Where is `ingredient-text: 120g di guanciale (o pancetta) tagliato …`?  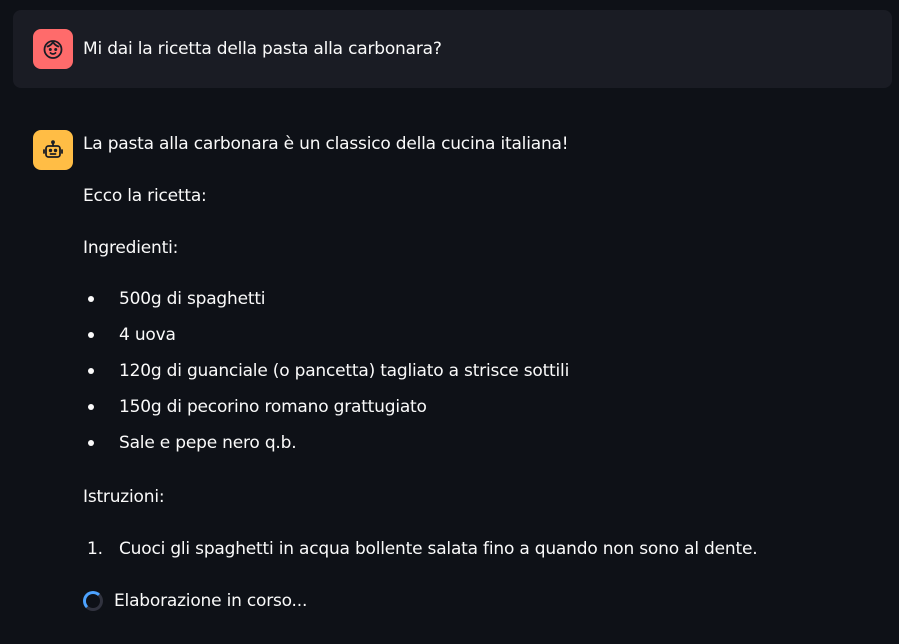 ingredient-text: 120g di guanciale (o pancetta) tagliato … is located at coordinates (344, 371).